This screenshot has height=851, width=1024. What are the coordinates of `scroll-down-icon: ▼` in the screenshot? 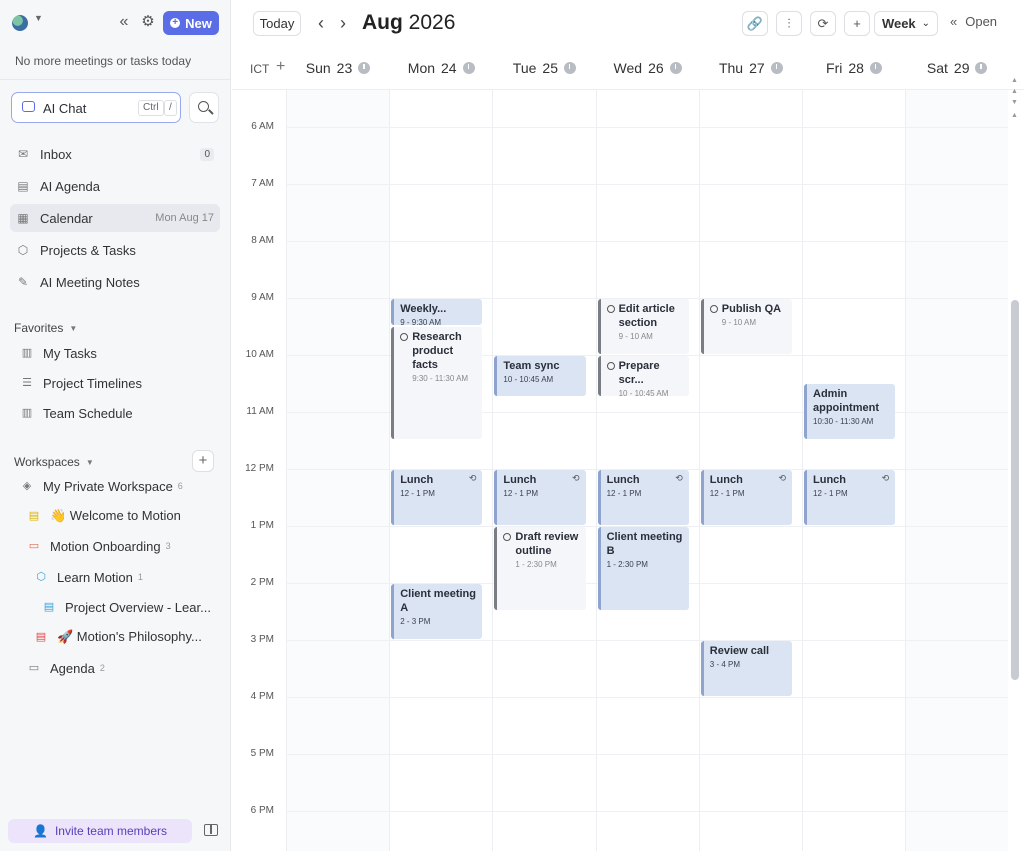 It's located at (1014, 102).